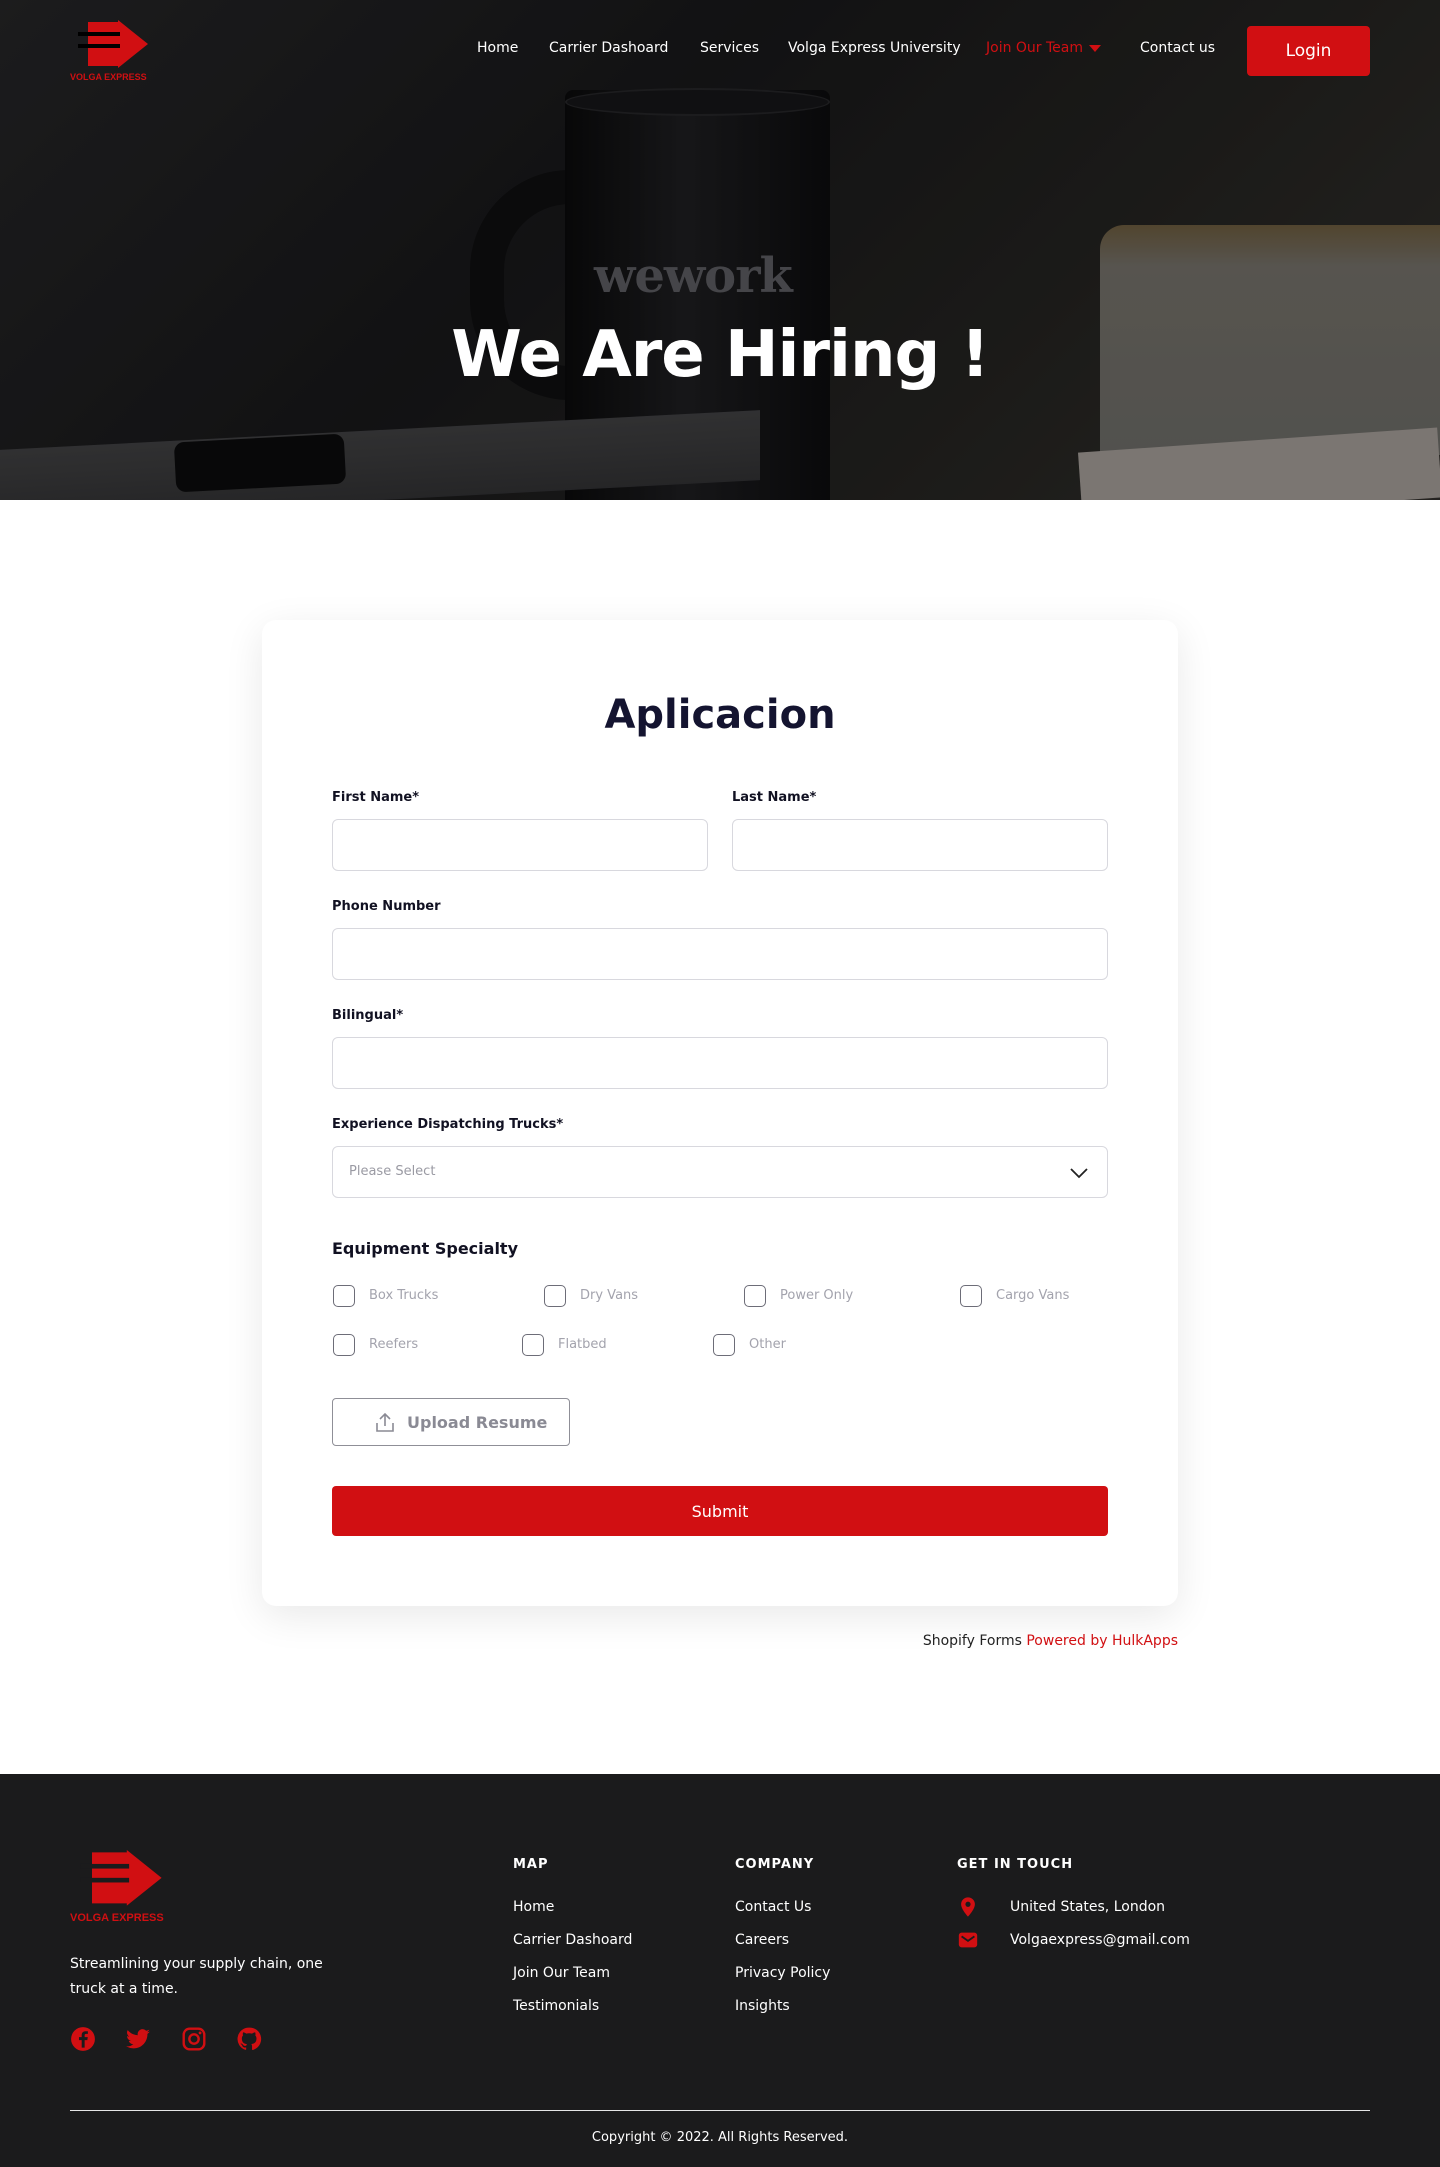 This screenshot has width=1440, height=2167. I want to click on footer-map-heading: MAP, so click(531, 1864).